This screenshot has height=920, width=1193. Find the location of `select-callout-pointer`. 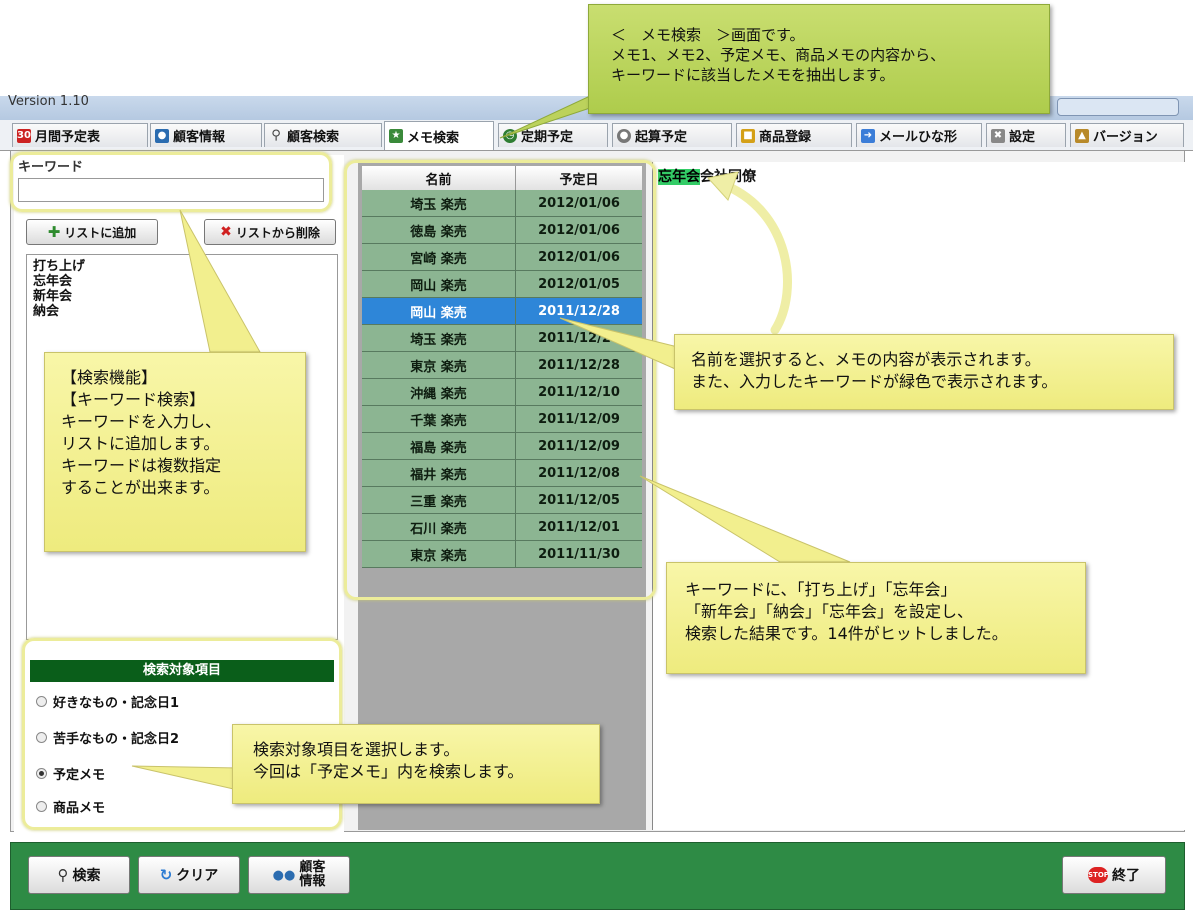

select-callout-pointer is located at coordinates (621, 345).